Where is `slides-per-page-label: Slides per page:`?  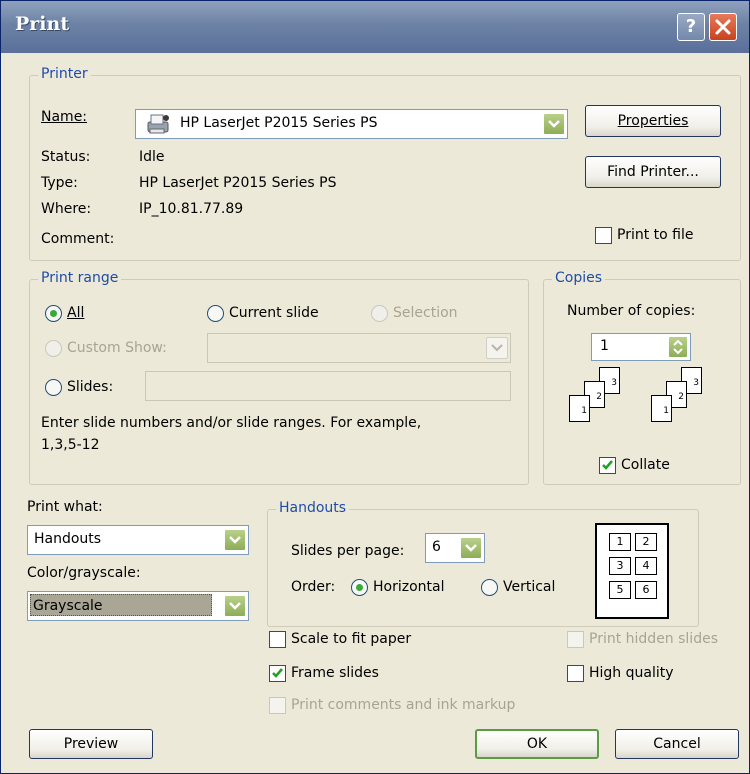 slides-per-page-label: Slides per page: is located at coordinates (348, 551).